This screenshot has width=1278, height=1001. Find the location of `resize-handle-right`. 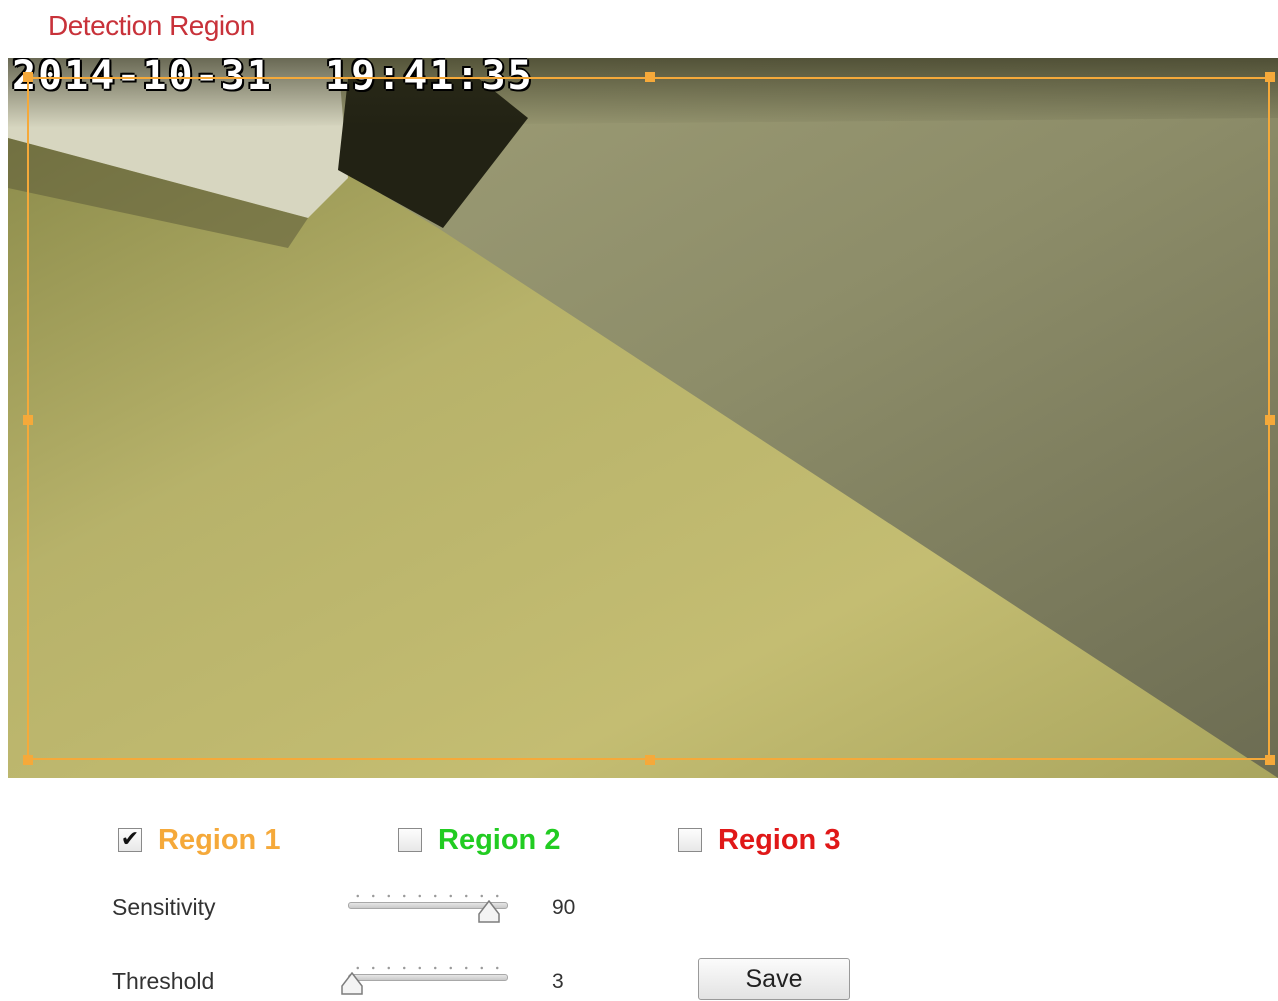

resize-handle-right is located at coordinates (1270, 420).